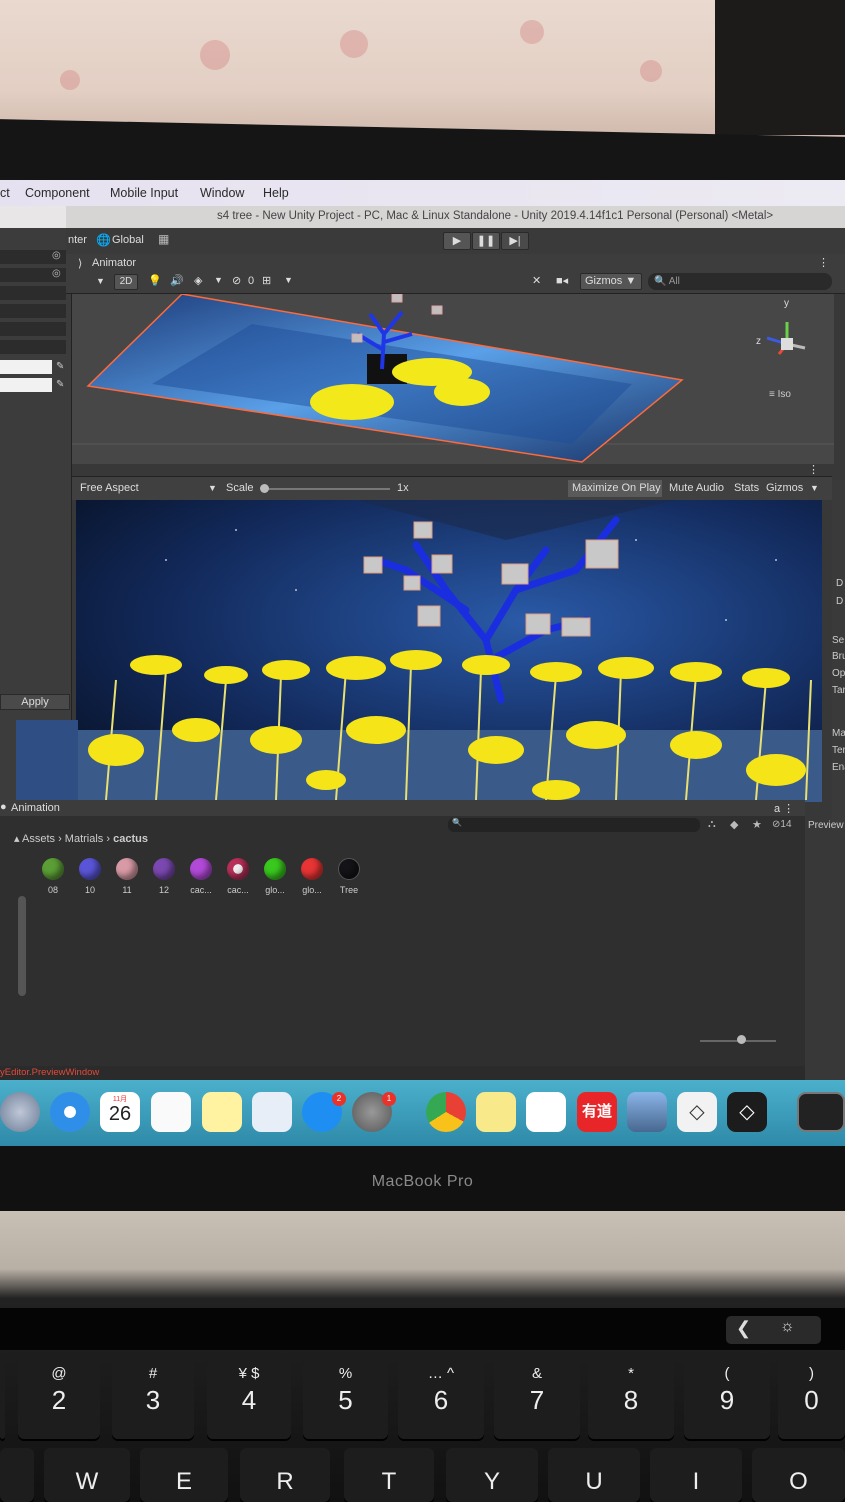  I want to click on stickies-icon, so click(496, 1112).